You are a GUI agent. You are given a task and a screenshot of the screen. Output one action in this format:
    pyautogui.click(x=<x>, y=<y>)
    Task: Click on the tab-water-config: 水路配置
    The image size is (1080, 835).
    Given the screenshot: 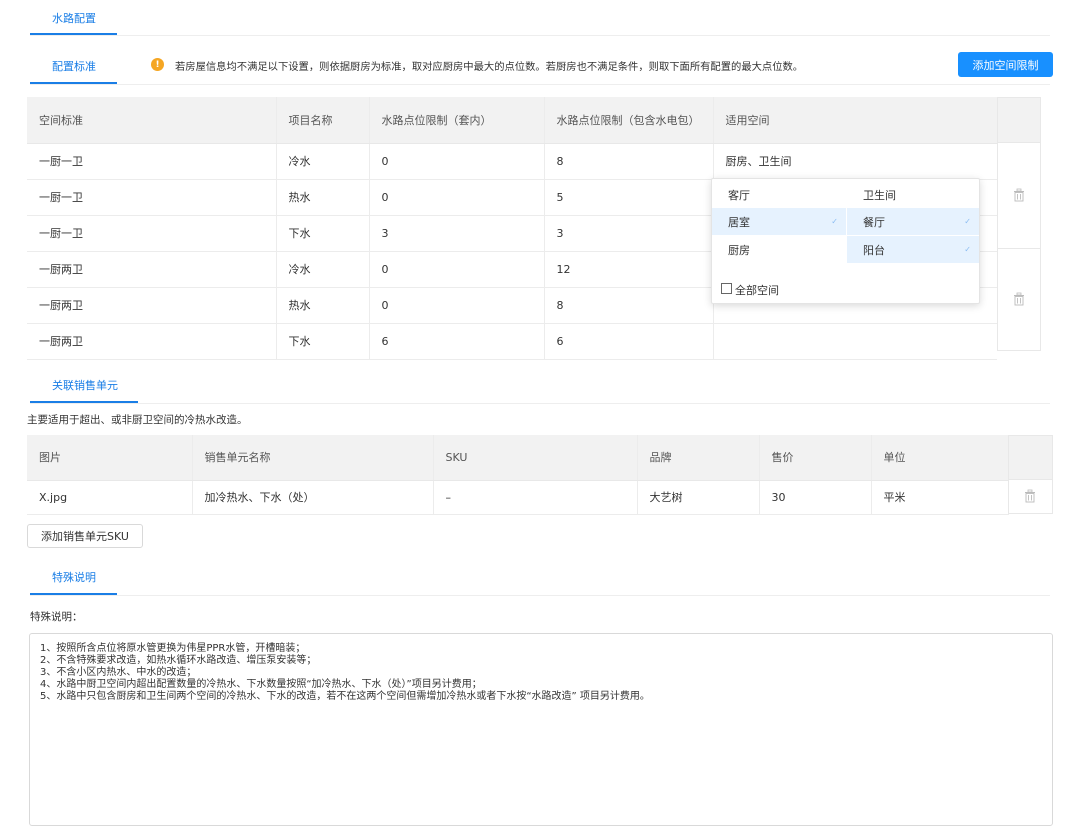 What is the action you would take?
    pyautogui.click(x=74, y=18)
    